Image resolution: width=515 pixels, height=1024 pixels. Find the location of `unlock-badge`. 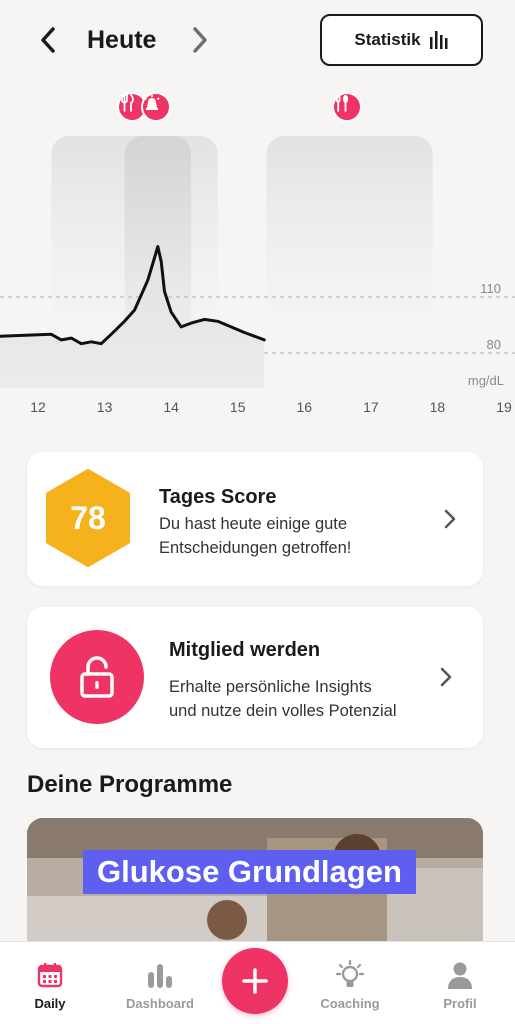

unlock-badge is located at coordinates (97, 677).